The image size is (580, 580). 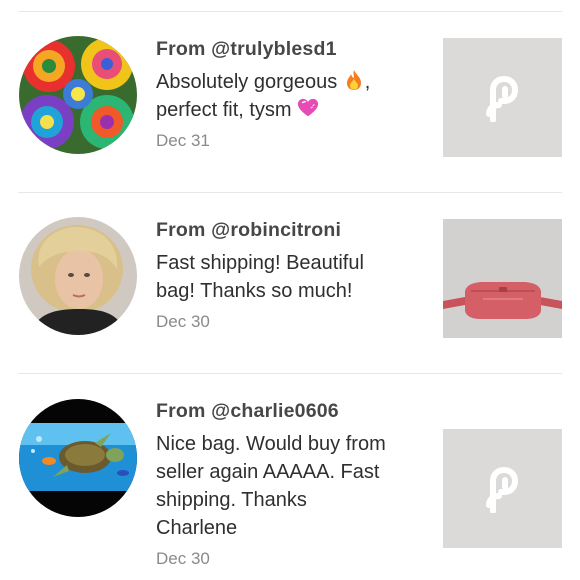 What do you see at coordinates (183, 140) in the screenshot?
I see `review-date: Dec 31` at bounding box center [183, 140].